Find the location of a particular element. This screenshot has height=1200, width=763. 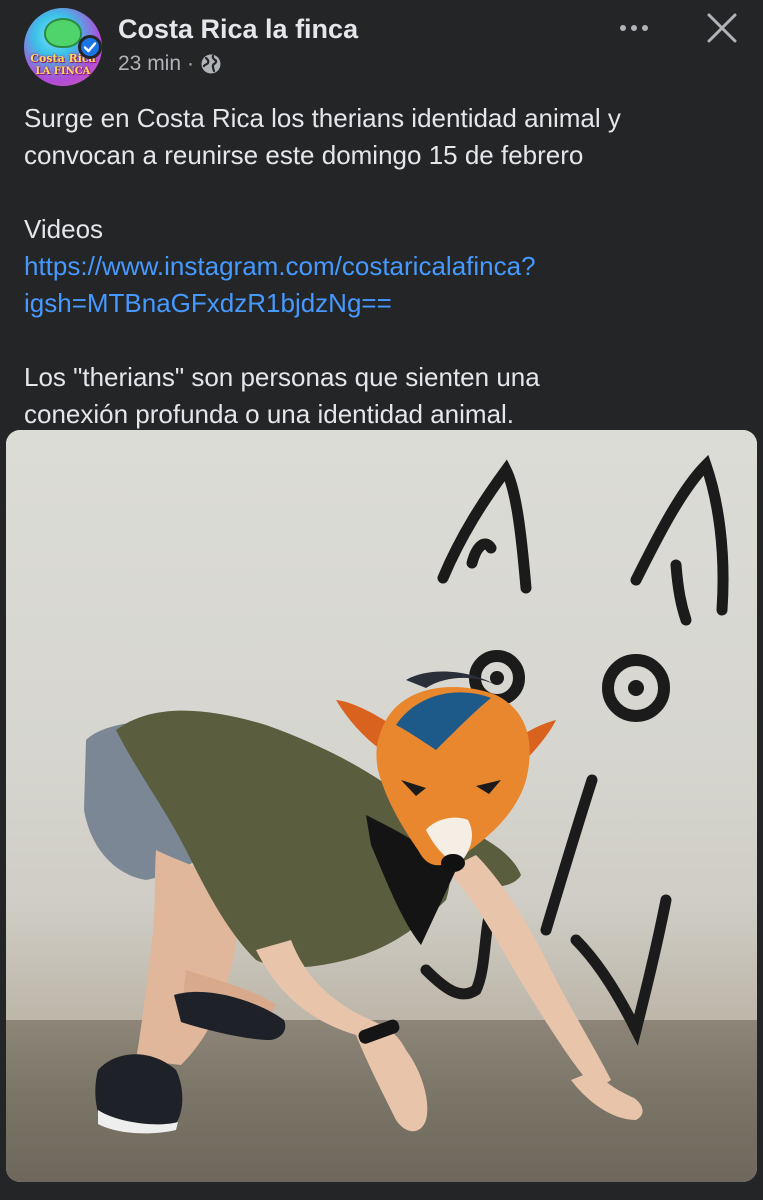

post-meta: 23 min · is located at coordinates (170, 64).